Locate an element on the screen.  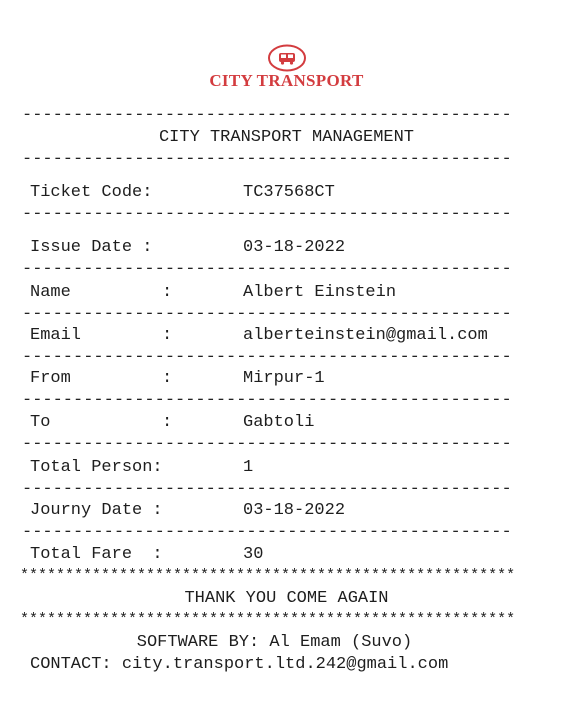
logo-text: CITY TRANSPORT is located at coordinates (286, 80).